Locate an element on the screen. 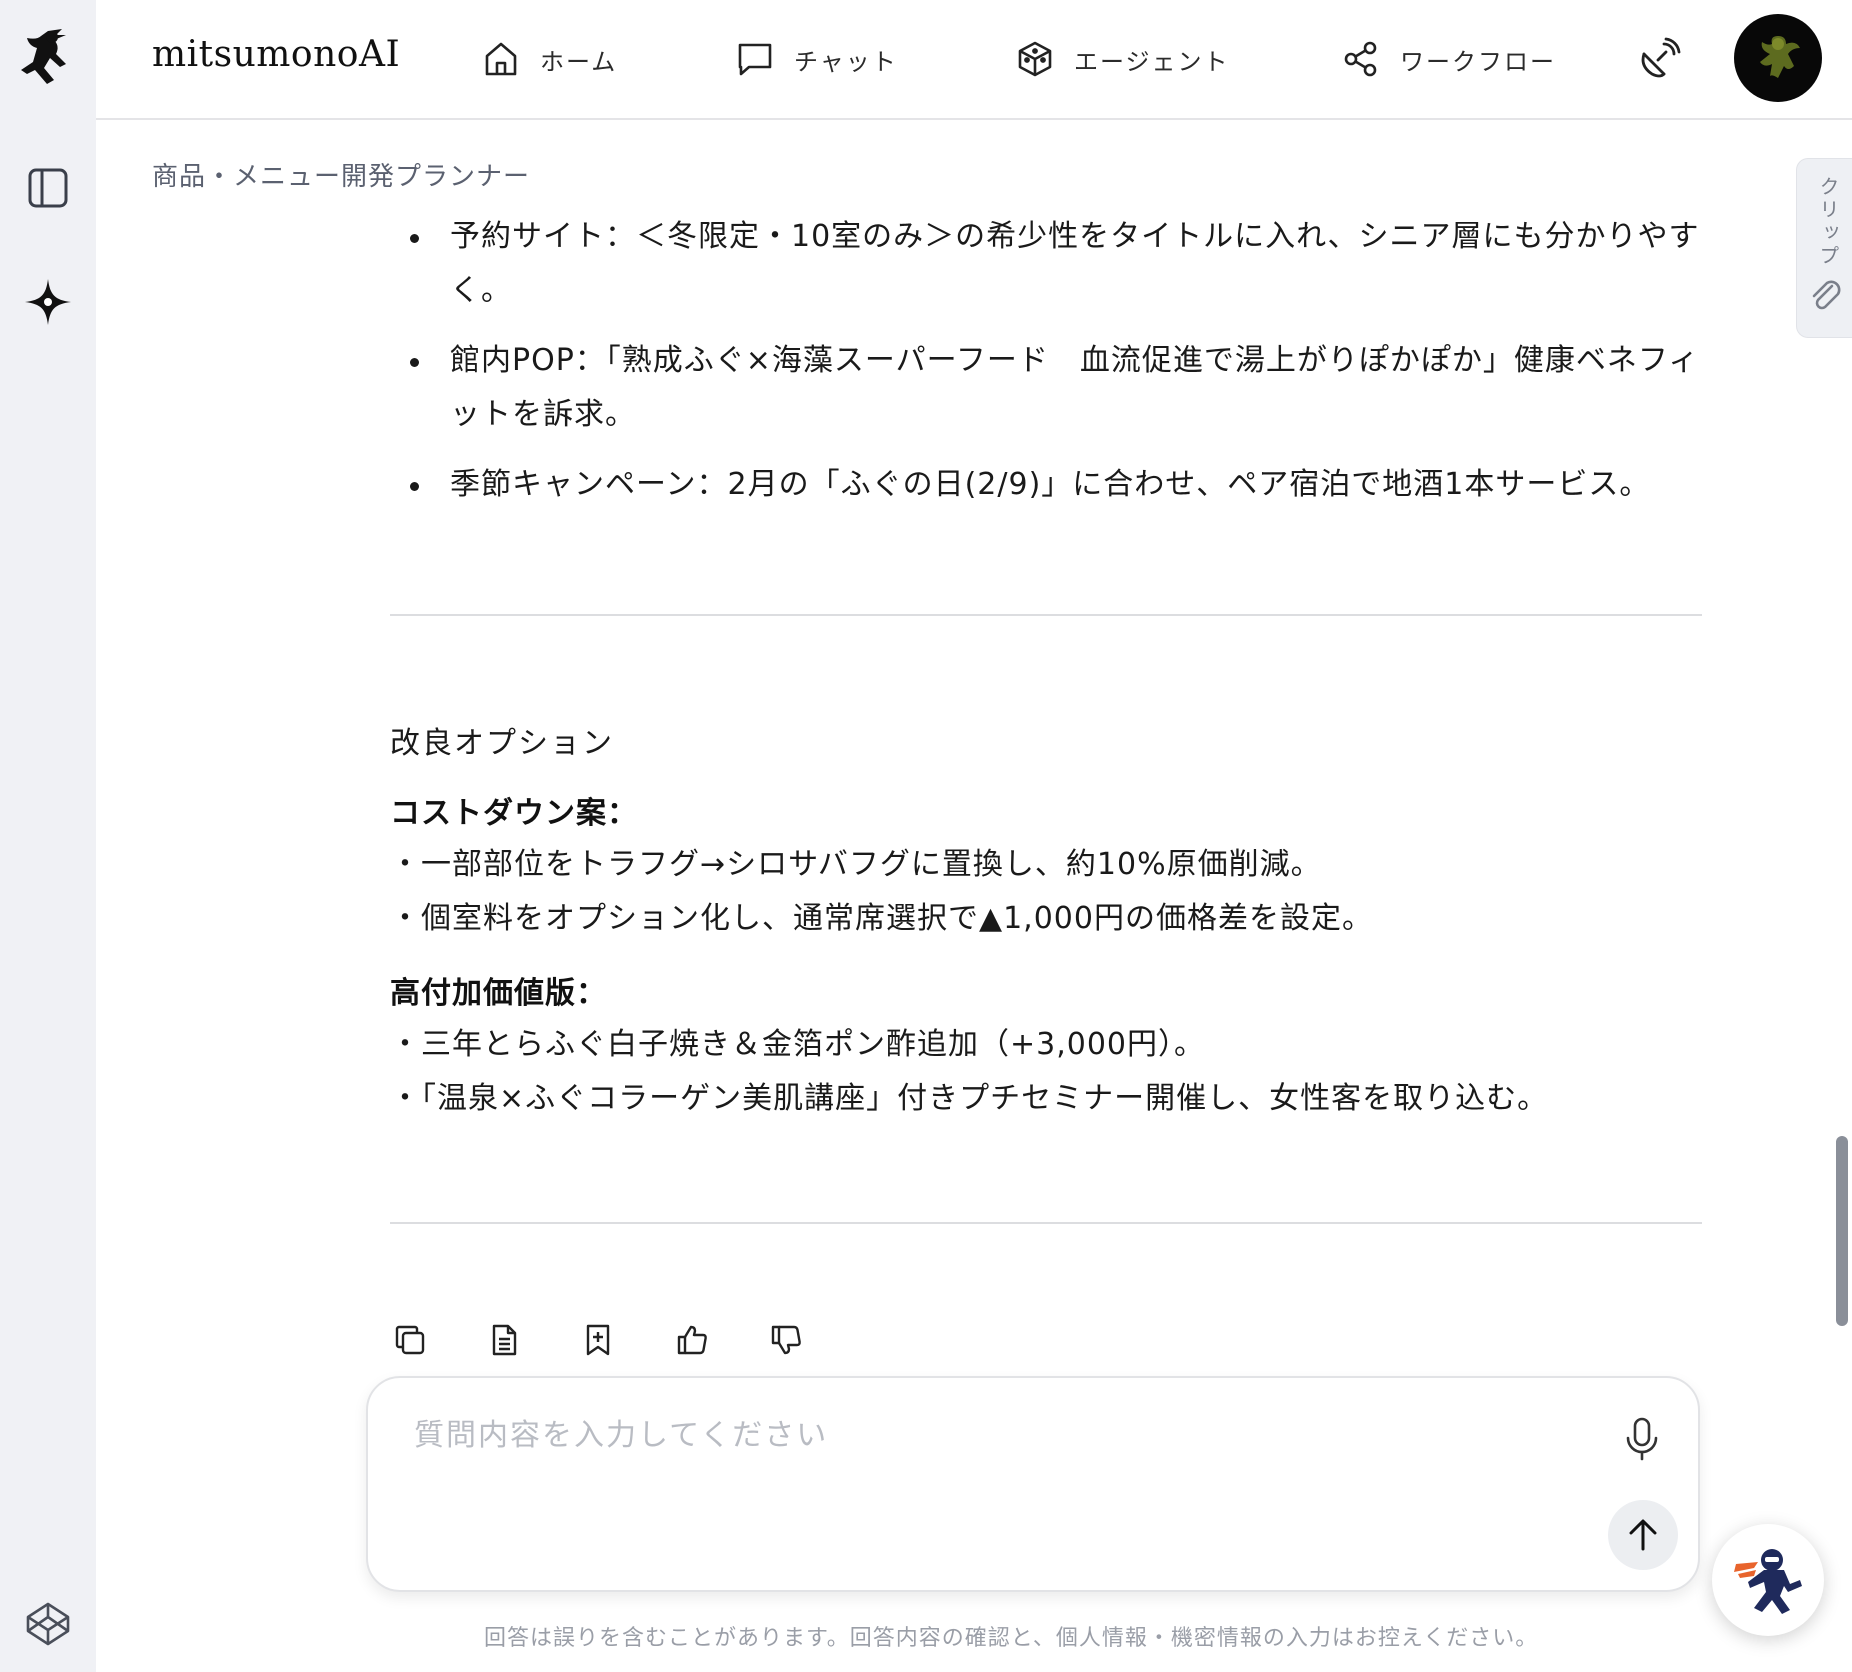  logo-ninja-icon is located at coordinates (48, 59).